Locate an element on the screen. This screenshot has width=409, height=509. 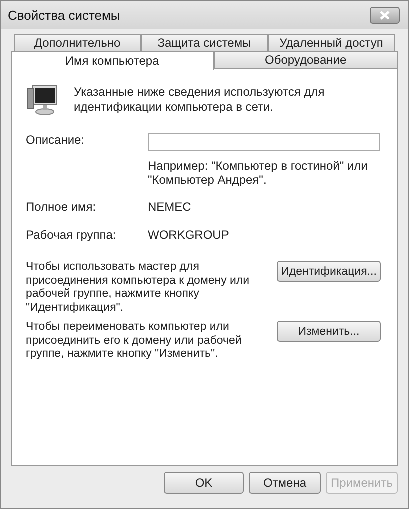
info-value: WORKGROUP is located at coordinates (189, 235).